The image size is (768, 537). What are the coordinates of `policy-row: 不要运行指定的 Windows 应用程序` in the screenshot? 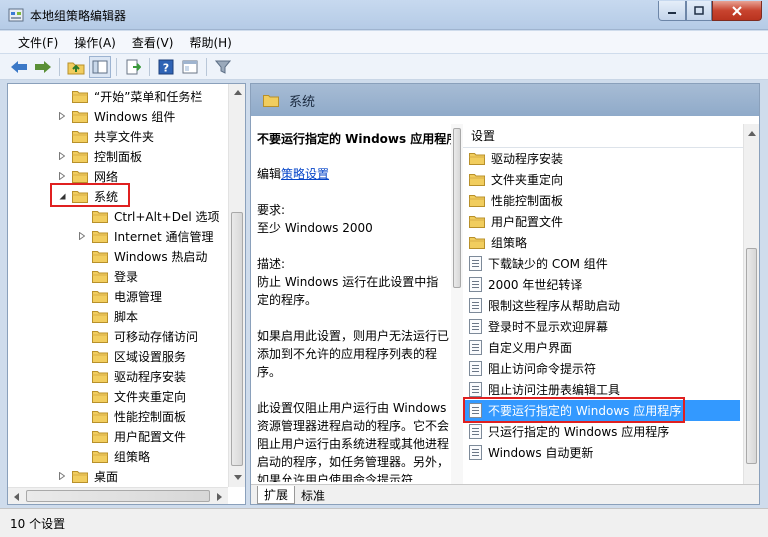 It's located at (602, 410).